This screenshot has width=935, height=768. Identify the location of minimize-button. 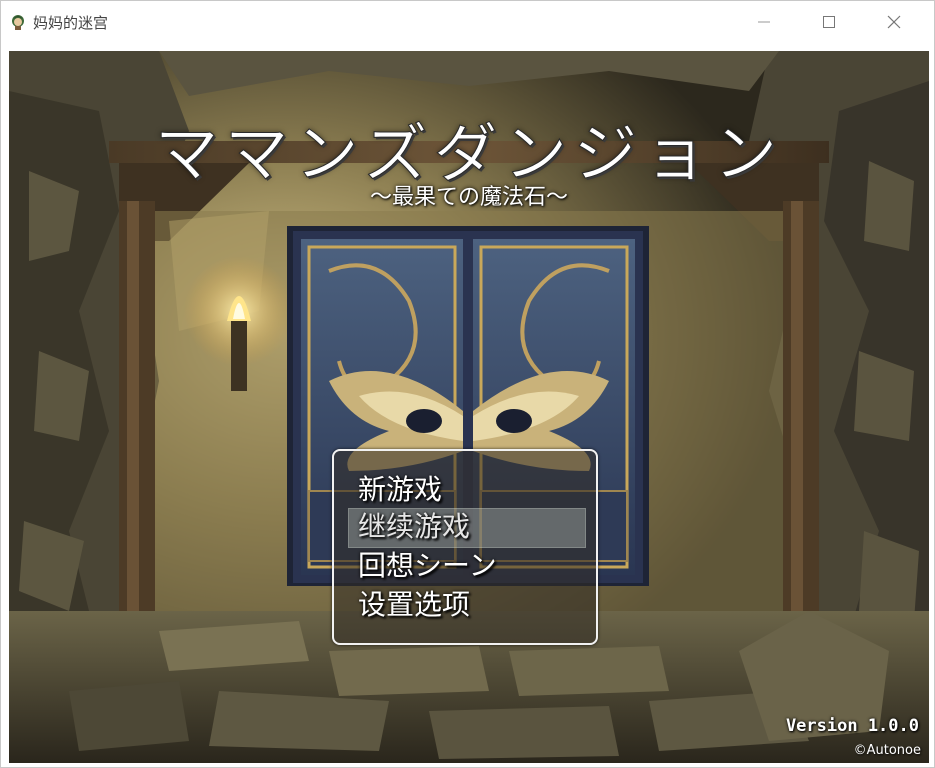
(764, 22).